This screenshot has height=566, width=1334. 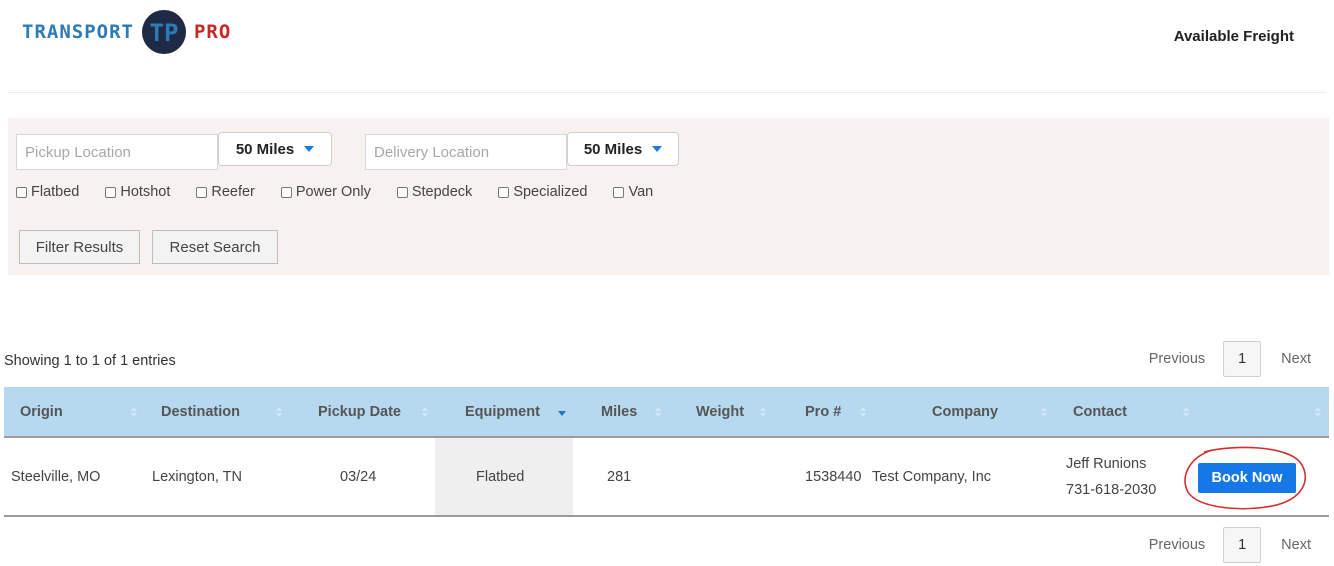 What do you see at coordinates (358, 476) in the screenshot?
I see `cell-pickup-date: 03/24` at bounding box center [358, 476].